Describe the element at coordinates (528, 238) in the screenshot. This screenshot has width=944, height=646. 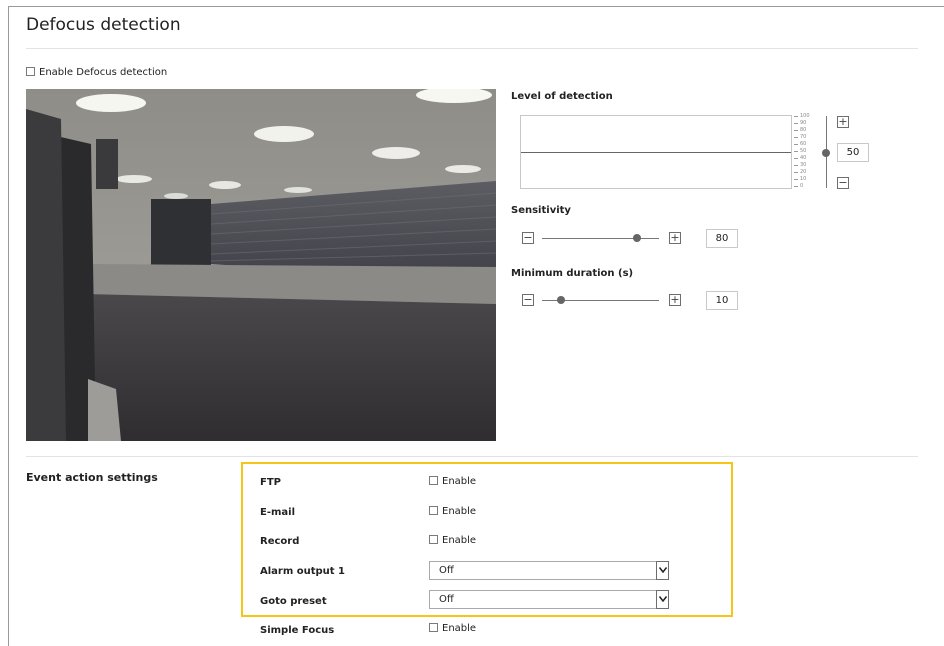
I see `sensitivity-minus-button: −` at that location.